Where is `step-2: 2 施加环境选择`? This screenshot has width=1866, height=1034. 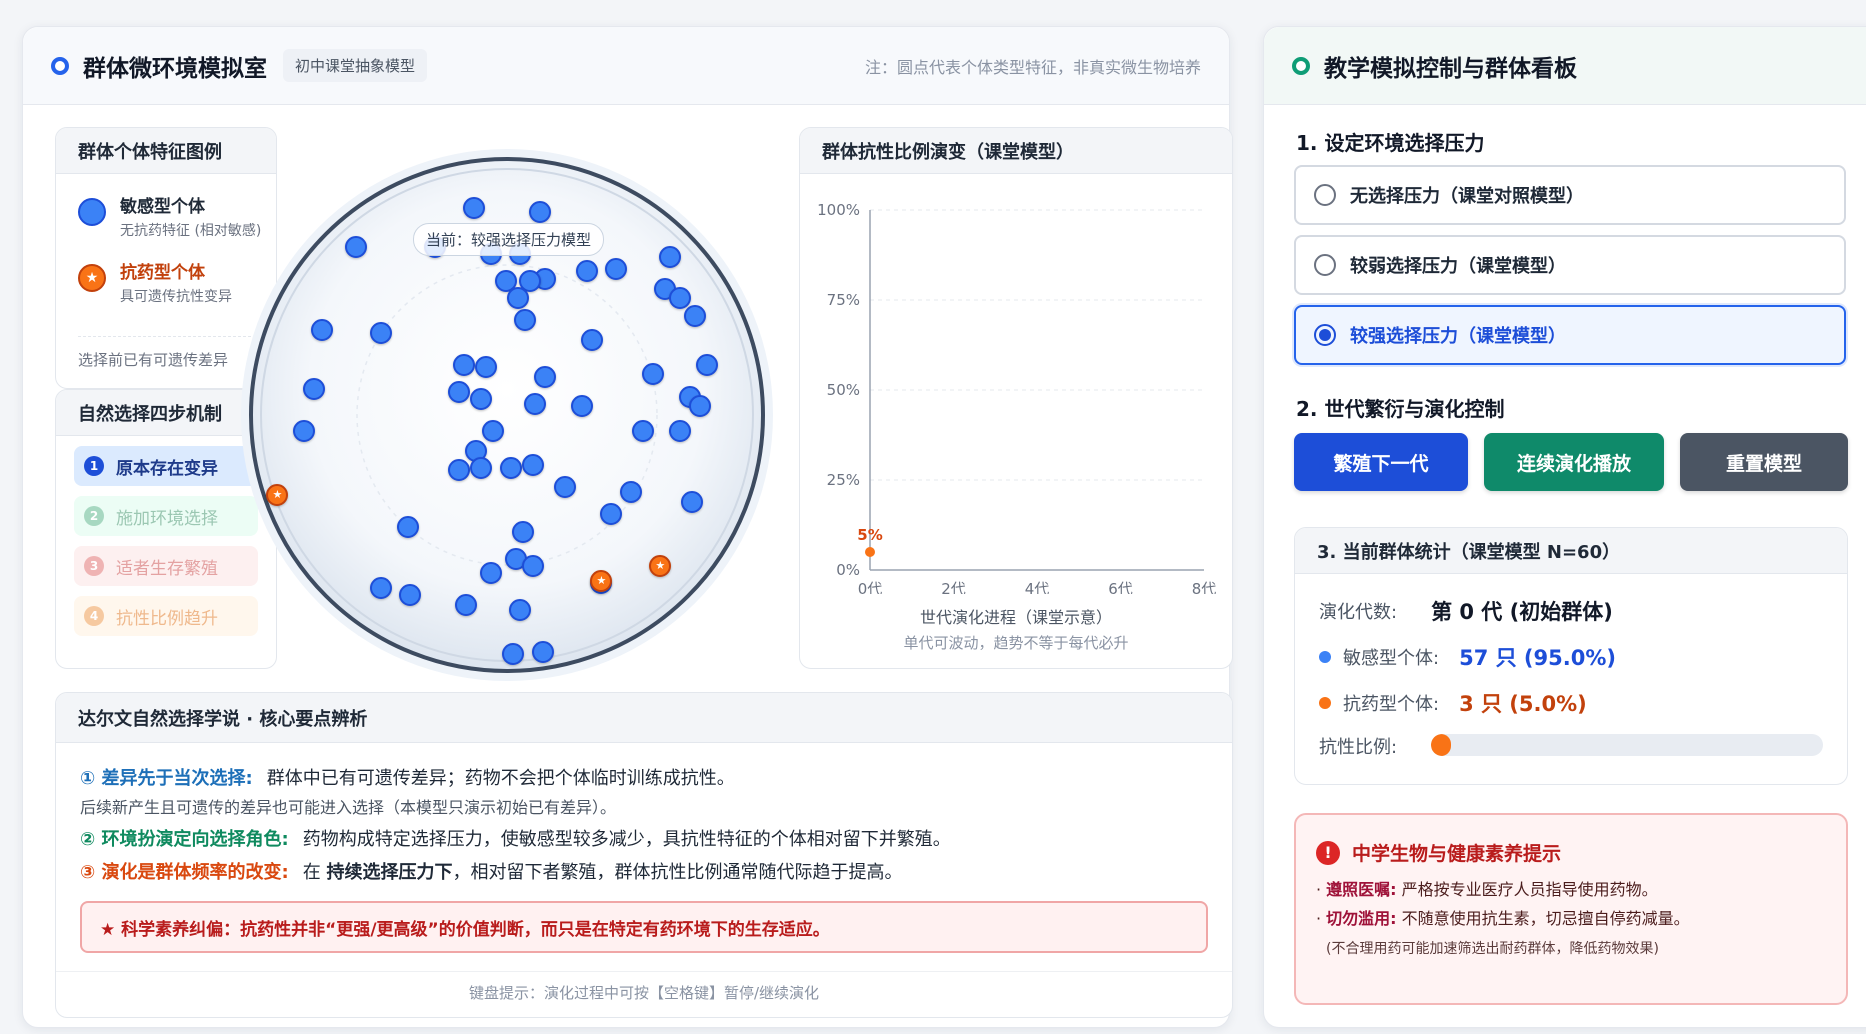 step-2: 2 施加环境选择 is located at coordinates (166, 516).